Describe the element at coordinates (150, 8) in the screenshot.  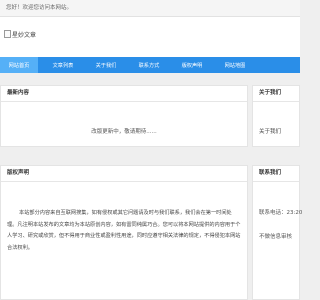
I see `top-bar: 您好！欢迎您访问本网站。` at that location.